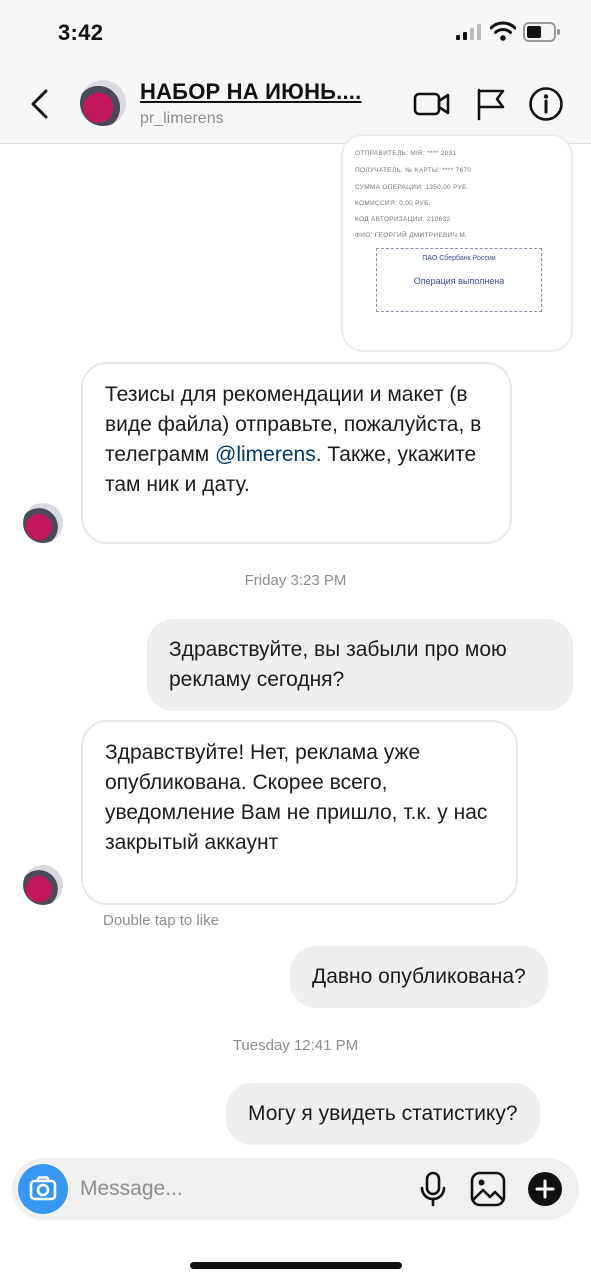 The width and height of the screenshot is (591, 1280). I want to click on gallery-icon, so click(488, 1189).